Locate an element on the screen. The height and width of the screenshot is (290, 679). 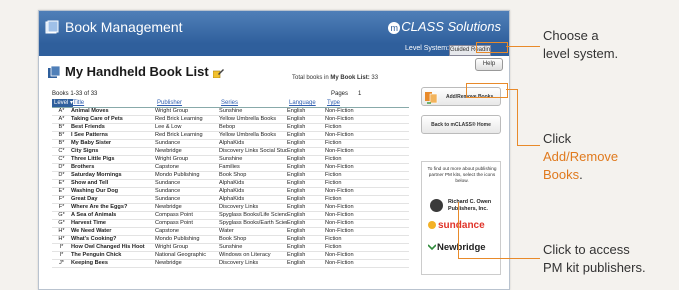
help-button: Help is located at coordinates (489, 64).